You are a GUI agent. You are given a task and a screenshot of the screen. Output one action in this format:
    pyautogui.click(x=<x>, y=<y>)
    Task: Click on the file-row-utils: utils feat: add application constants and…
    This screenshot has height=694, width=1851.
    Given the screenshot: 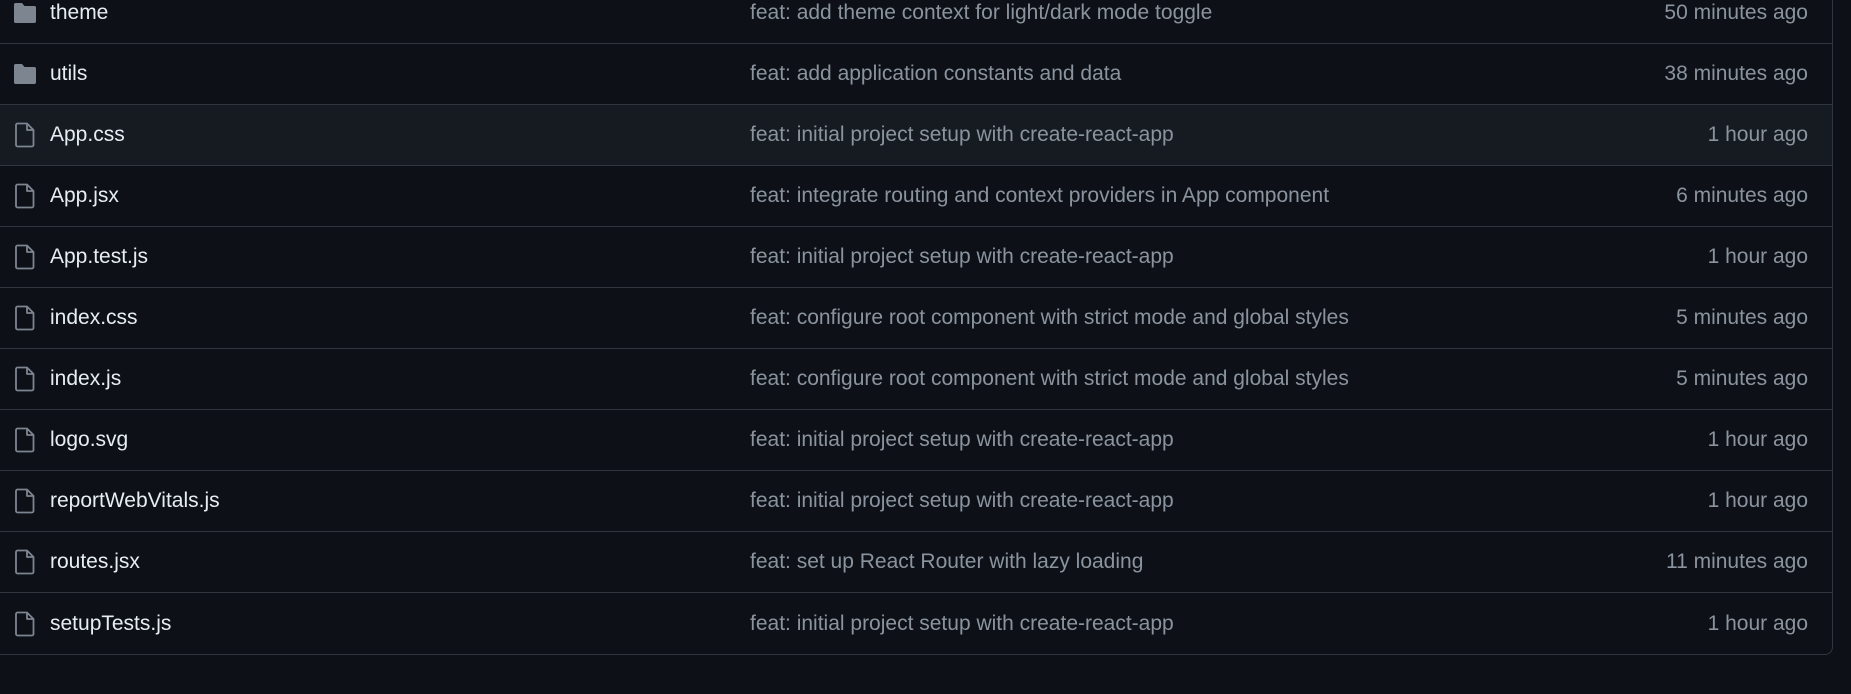 What is the action you would take?
    pyautogui.click(x=916, y=74)
    